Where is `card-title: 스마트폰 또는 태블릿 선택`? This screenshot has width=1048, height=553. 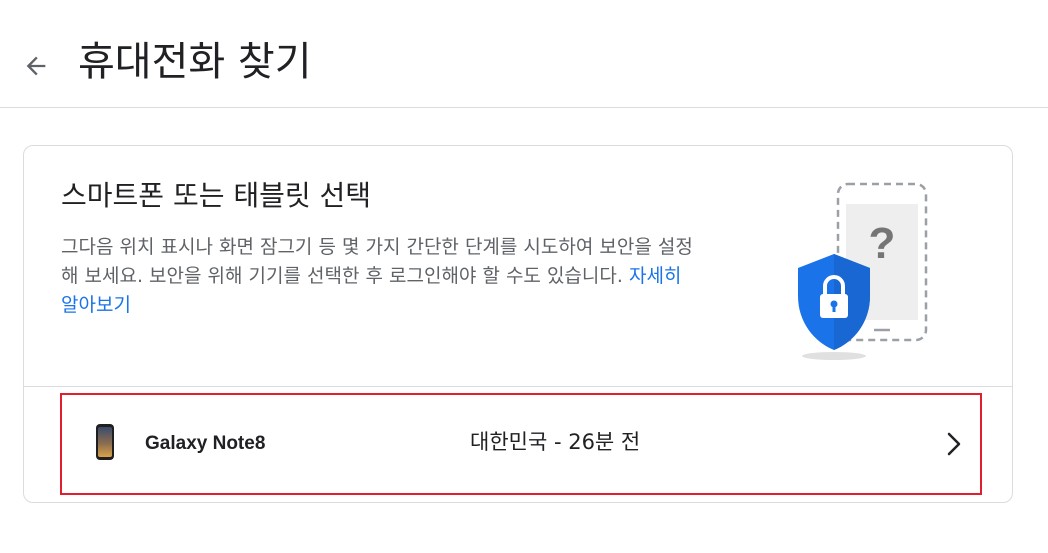 card-title: 스마트폰 또는 태블릿 선택 is located at coordinates (216, 195).